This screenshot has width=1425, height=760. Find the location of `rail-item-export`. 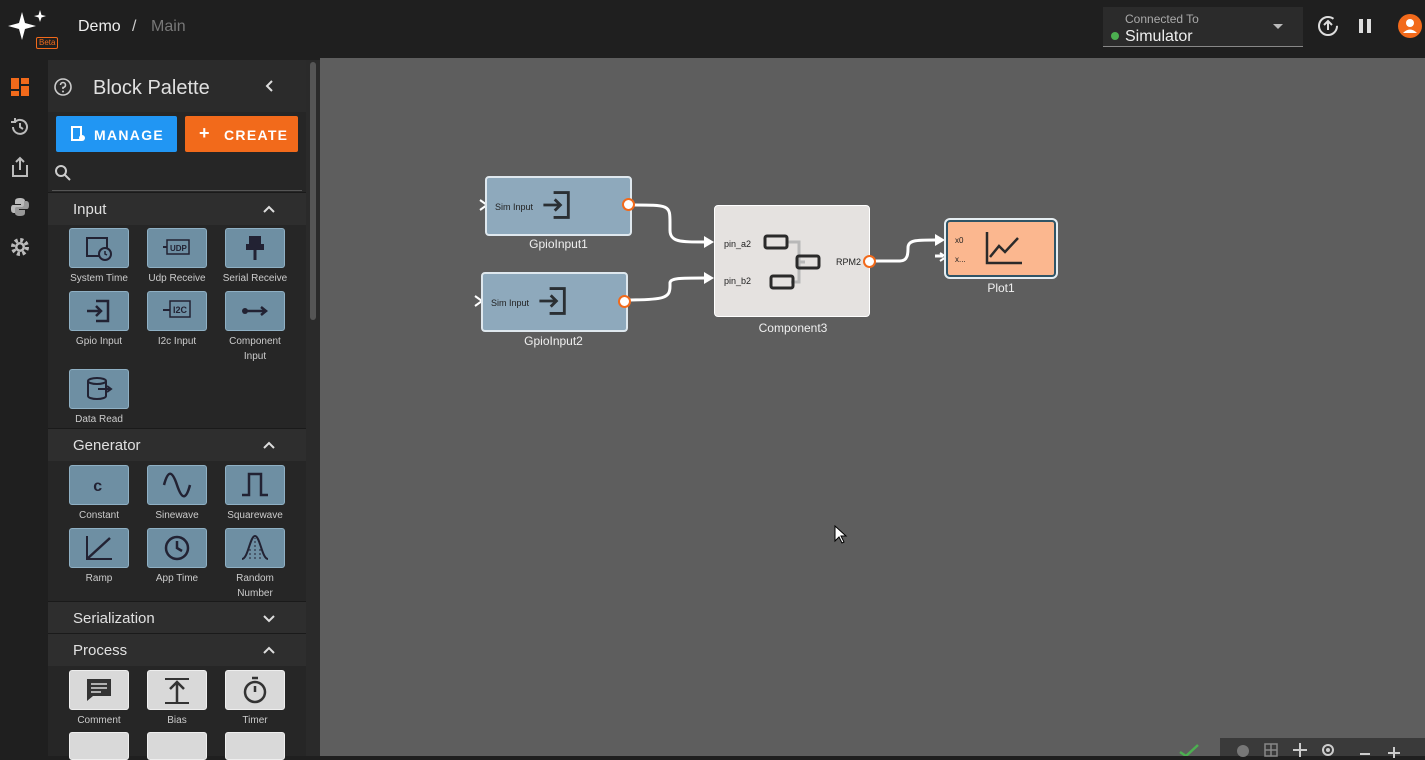

rail-item-export is located at coordinates (21, 167).